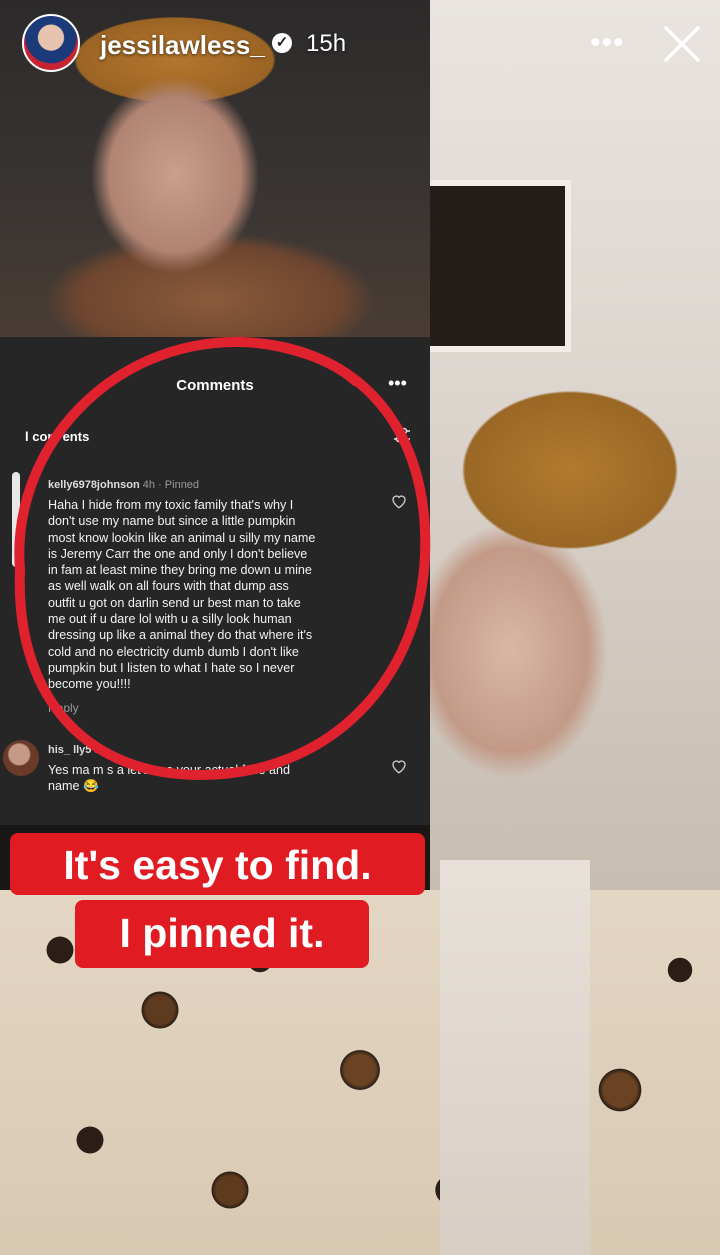 The height and width of the screenshot is (1255, 720). I want to click on verified-badge-icon: ✓, so click(282, 43).